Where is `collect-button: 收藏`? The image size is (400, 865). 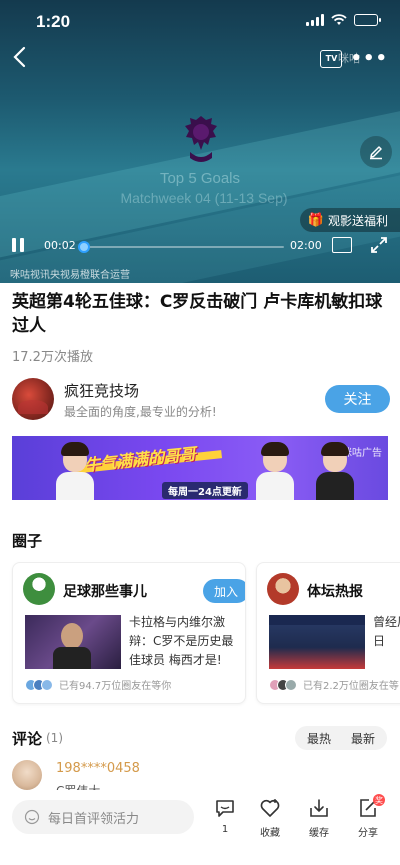 collect-button: 收藏 is located at coordinates (270, 819).